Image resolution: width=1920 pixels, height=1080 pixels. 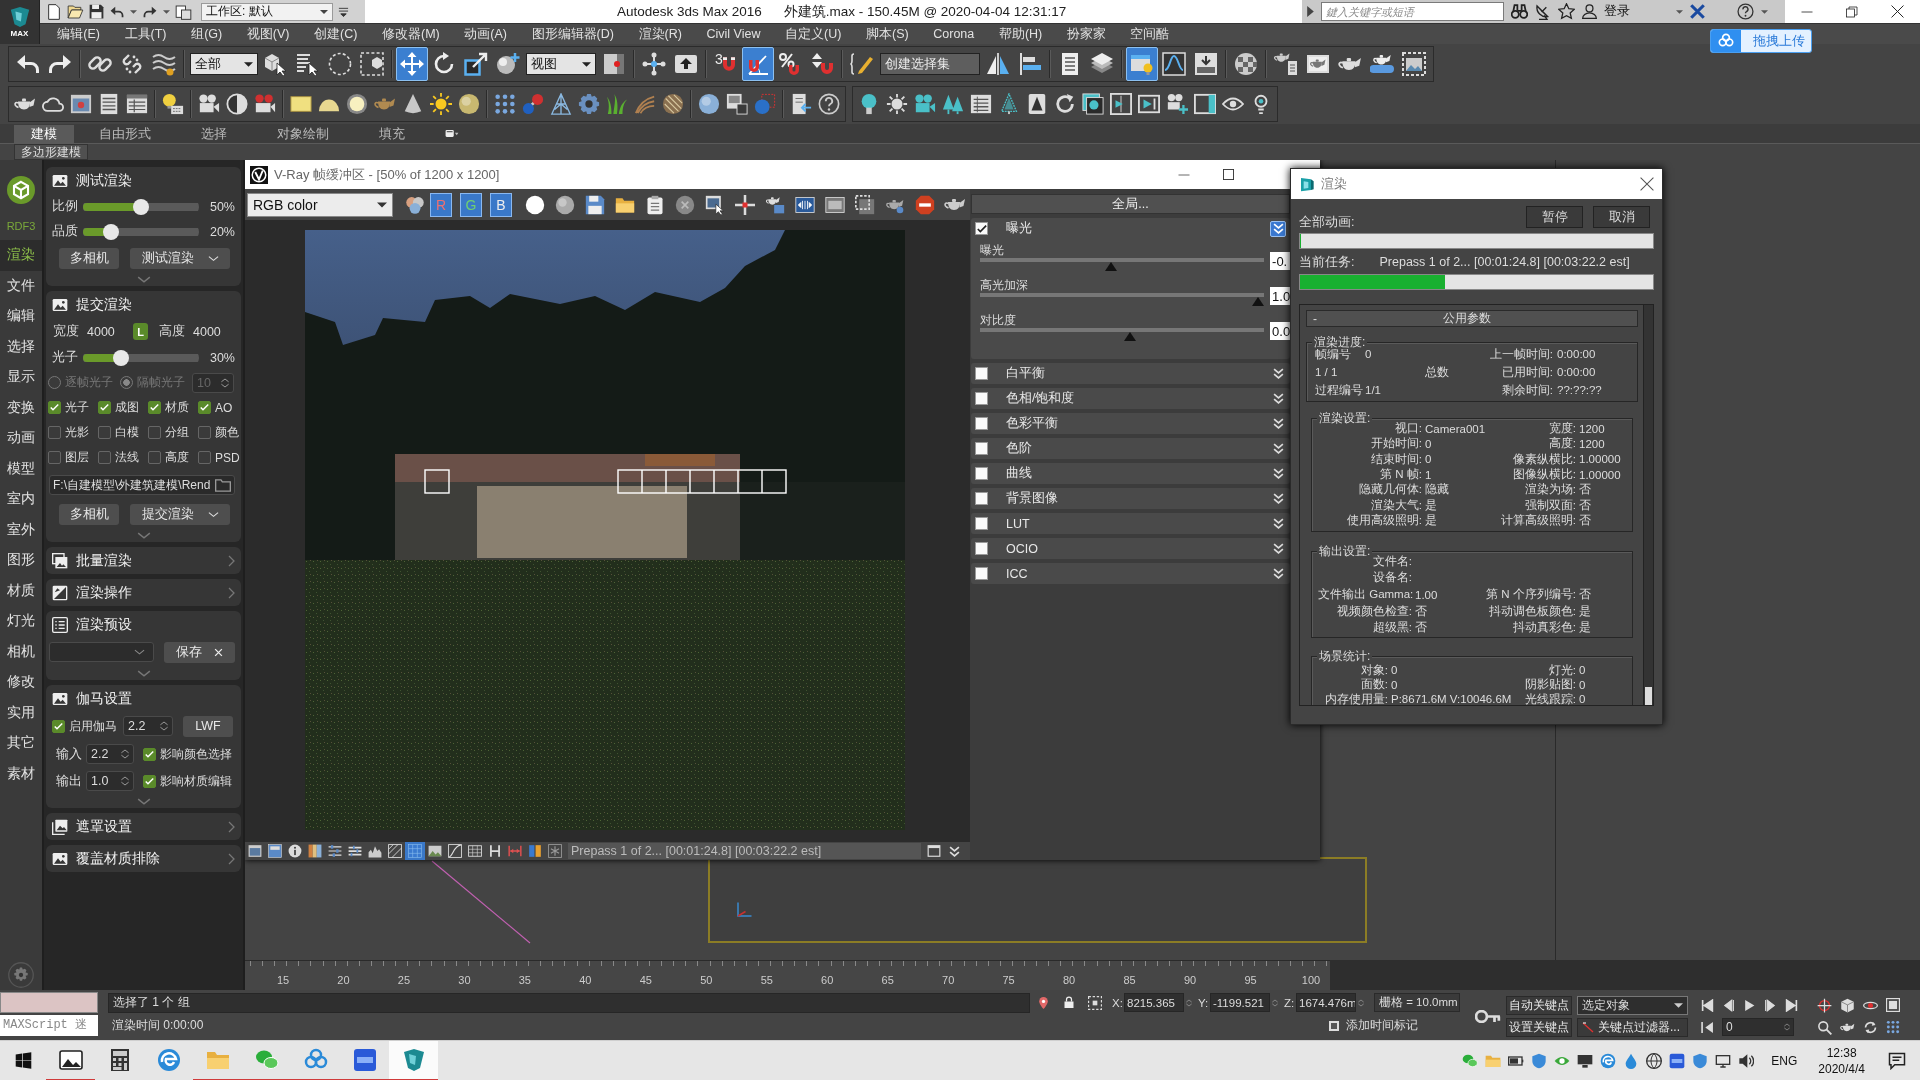 What do you see at coordinates (573, 34) in the screenshot?
I see `menu-item: 图形编辑器(D)` at bounding box center [573, 34].